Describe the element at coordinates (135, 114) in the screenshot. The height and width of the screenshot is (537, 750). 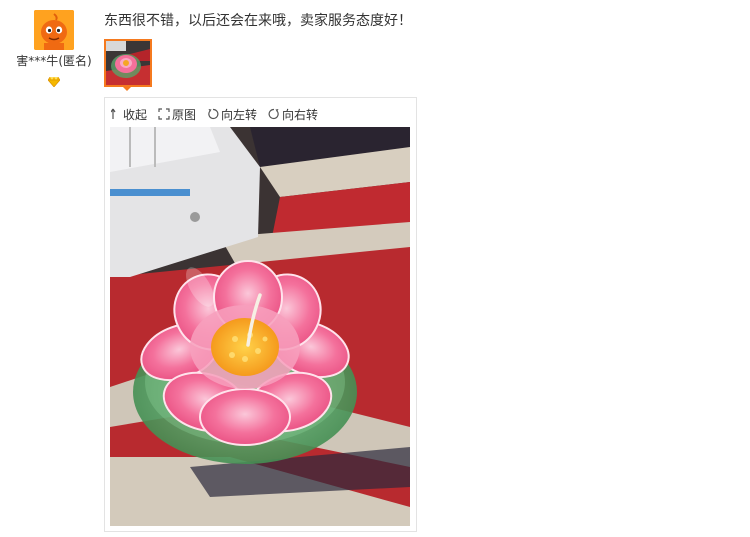
I see `collapse-label: 收起` at that location.